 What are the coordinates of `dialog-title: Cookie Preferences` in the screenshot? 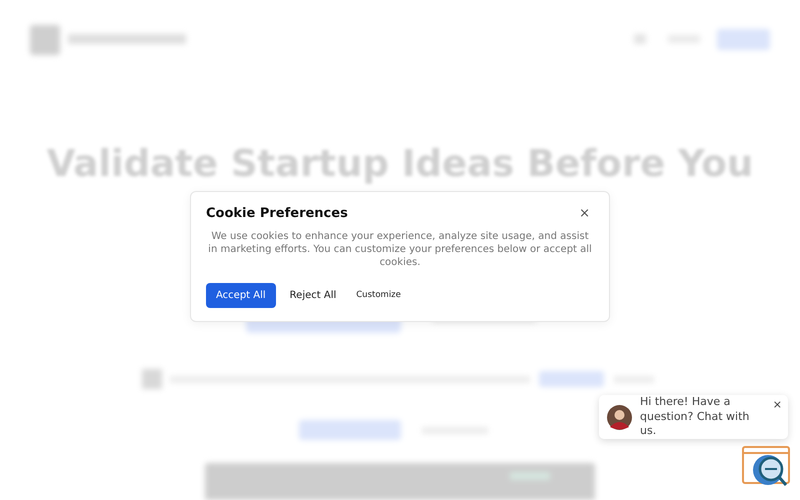 It's located at (277, 214).